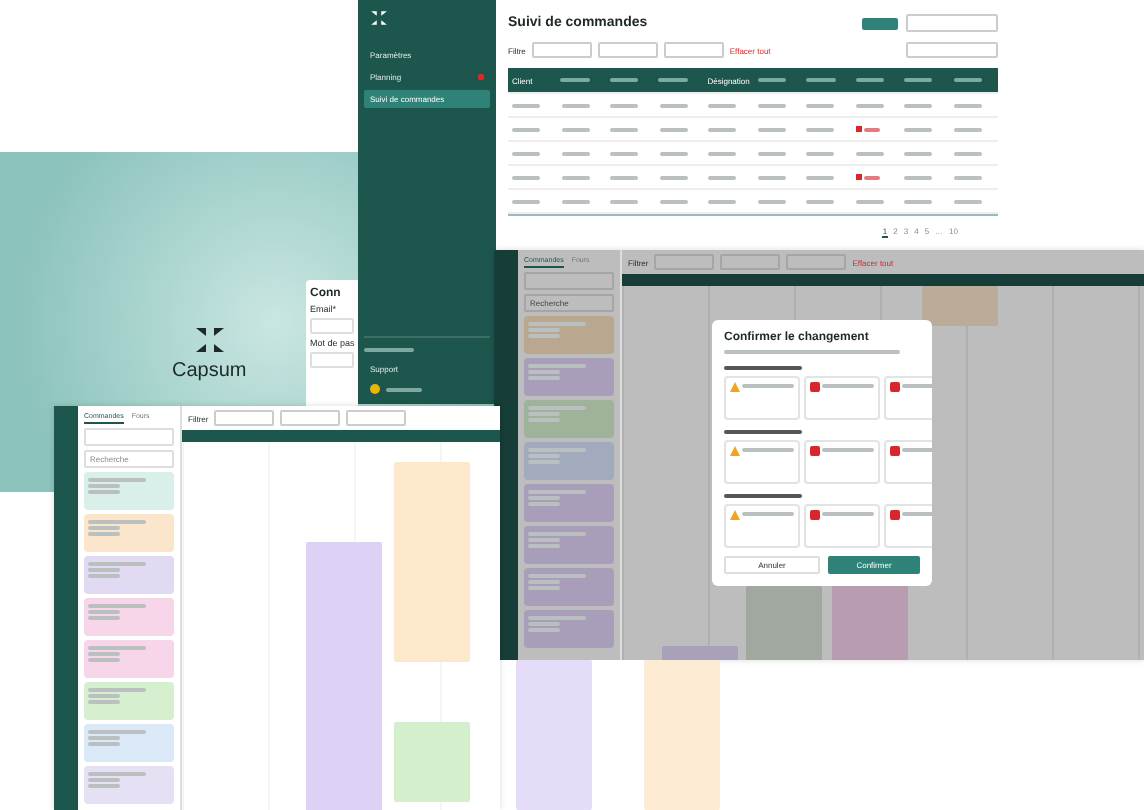  Describe the element at coordinates (332, 326) in the screenshot. I see `email-field` at that location.